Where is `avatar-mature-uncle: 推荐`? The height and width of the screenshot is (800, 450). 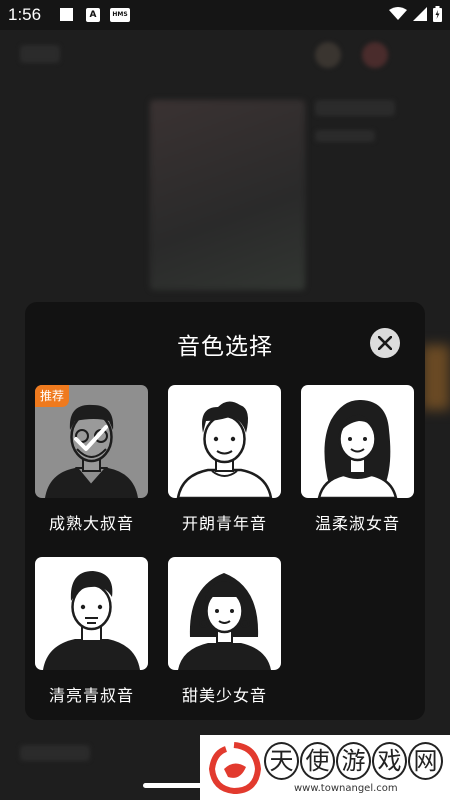 avatar-mature-uncle: 推荐 is located at coordinates (91, 441).